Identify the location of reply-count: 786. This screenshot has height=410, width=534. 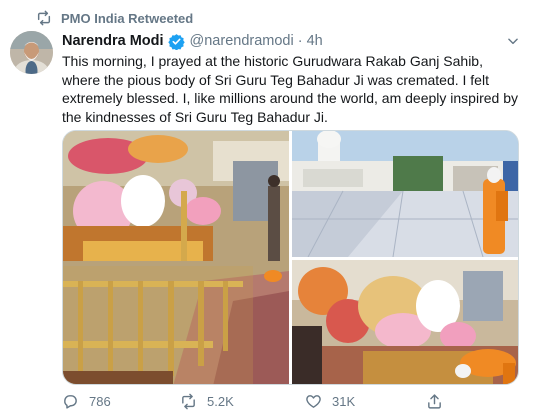
(100, 401).